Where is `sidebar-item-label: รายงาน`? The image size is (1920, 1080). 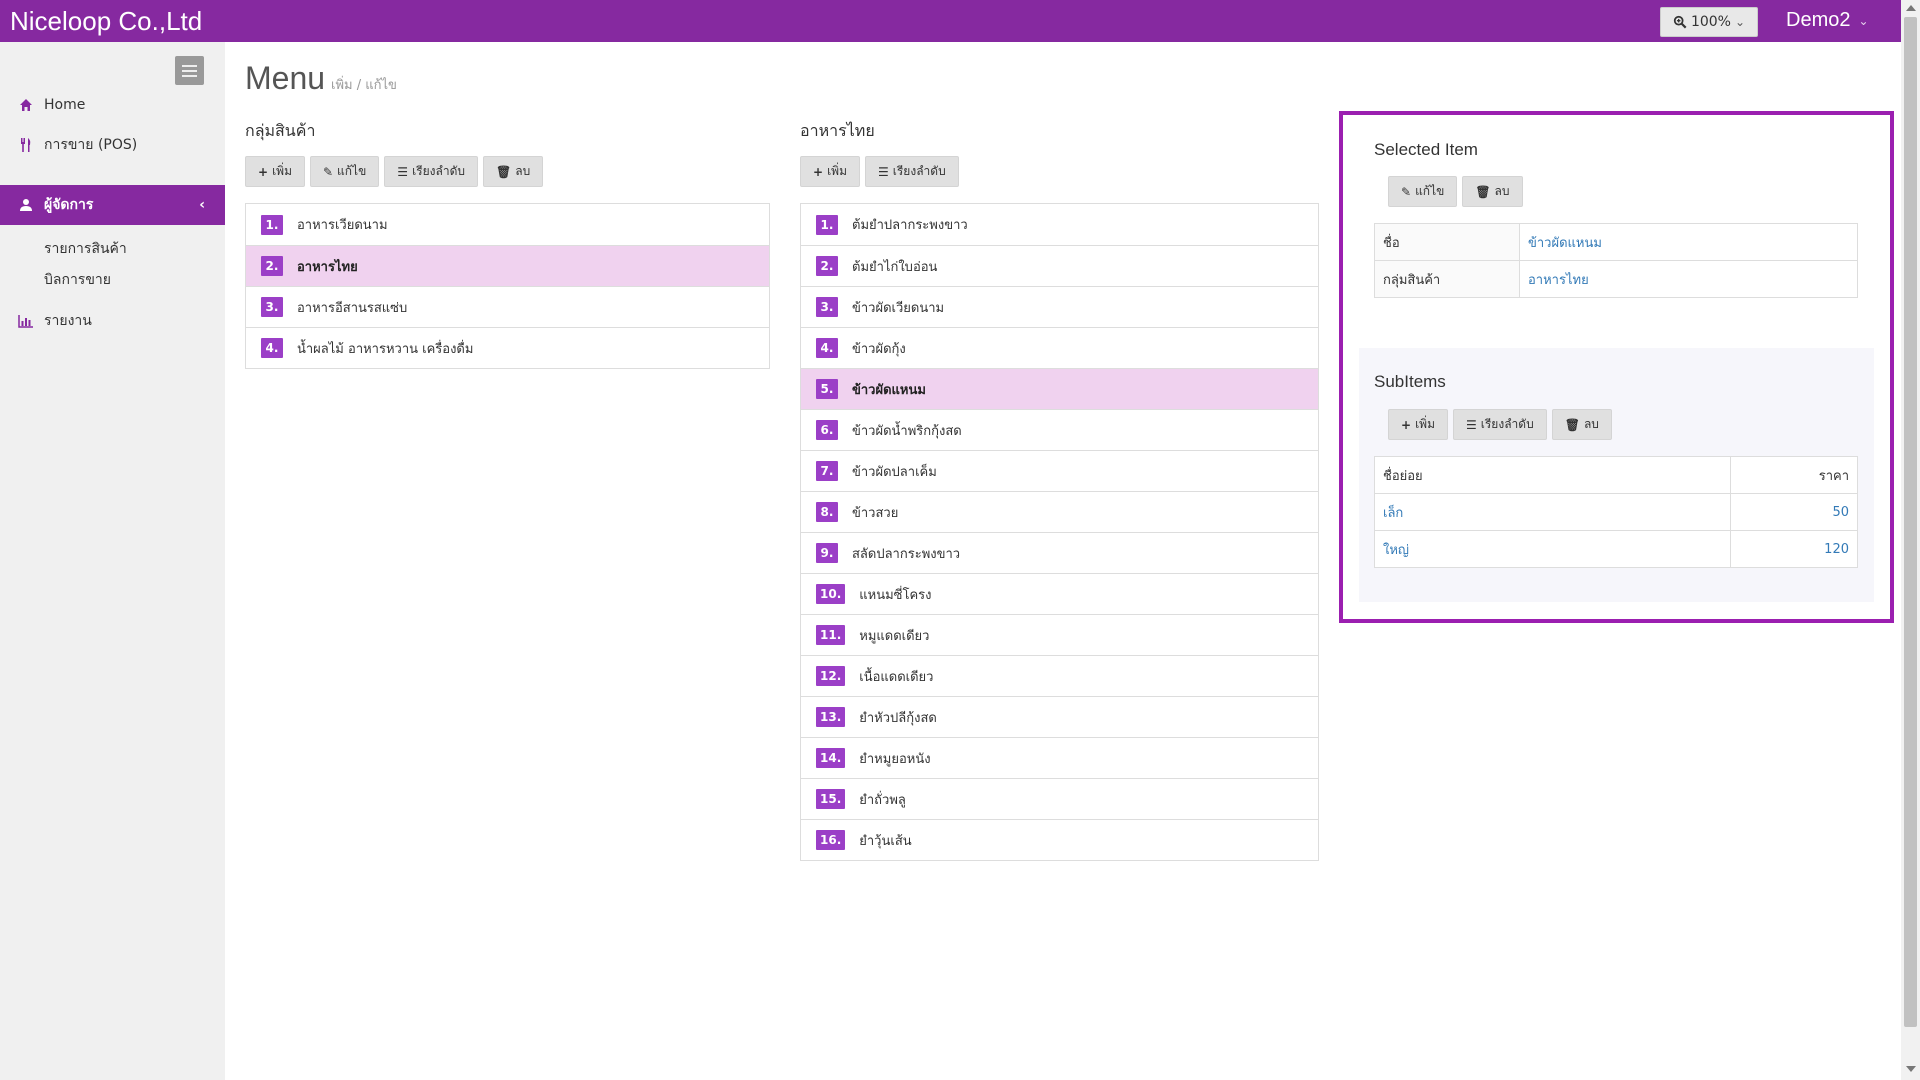 sidebar-item-label: รายงาน is located at coordinates (68, 321).